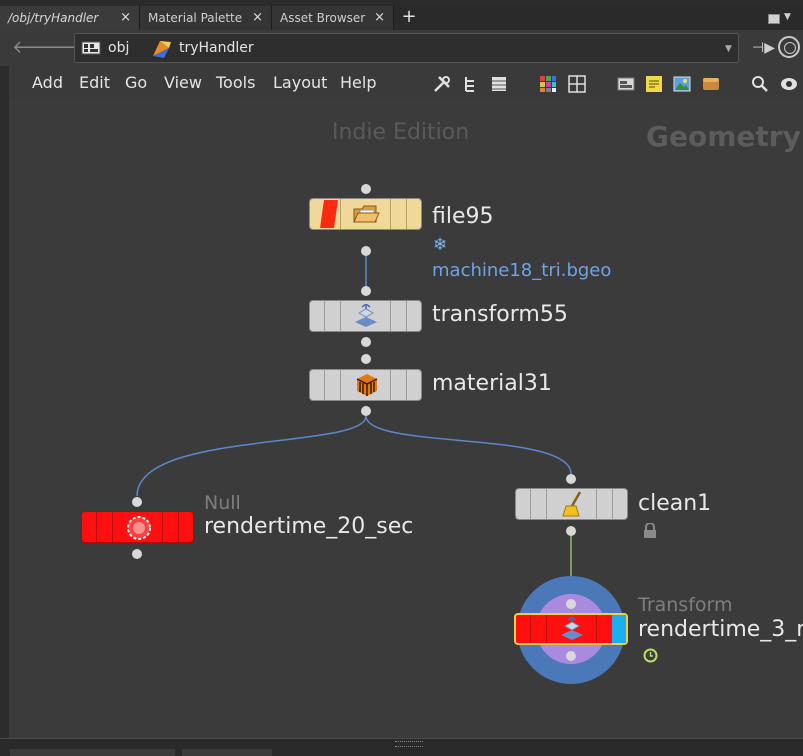  I want to click on wire-material-null, so click(251, 456).